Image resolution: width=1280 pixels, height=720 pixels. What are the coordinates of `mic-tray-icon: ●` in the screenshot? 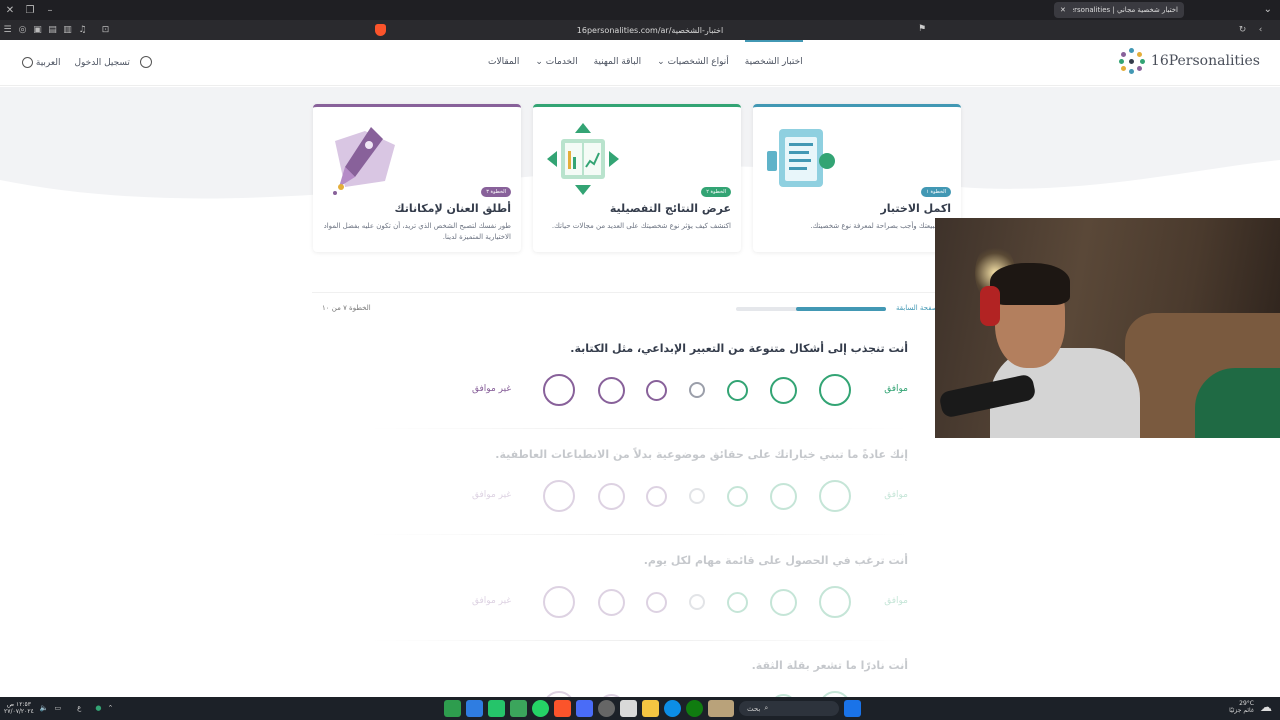 It's located at (98, 708).